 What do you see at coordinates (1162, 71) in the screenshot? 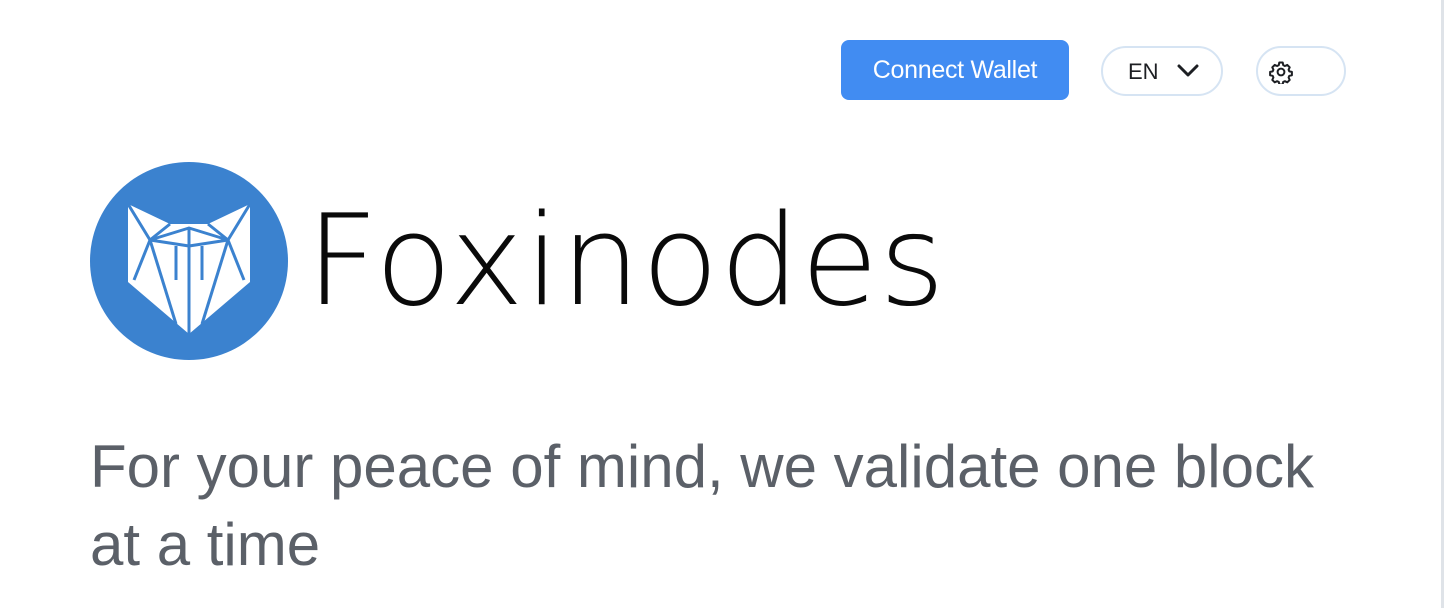
I see `language-selector: EN` at bounding box center [1162, 71].